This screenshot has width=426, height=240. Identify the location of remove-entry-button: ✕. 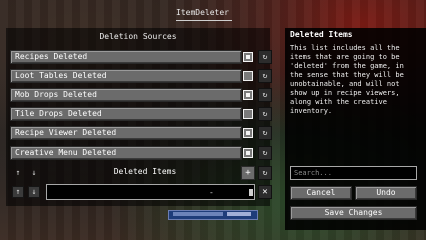
(265, 192).